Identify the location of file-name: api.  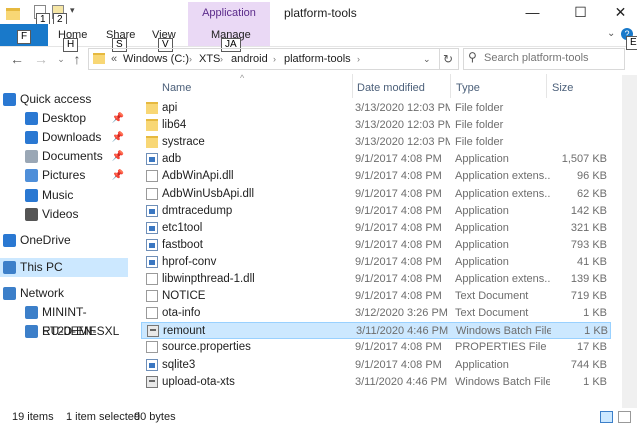
(170, 108).